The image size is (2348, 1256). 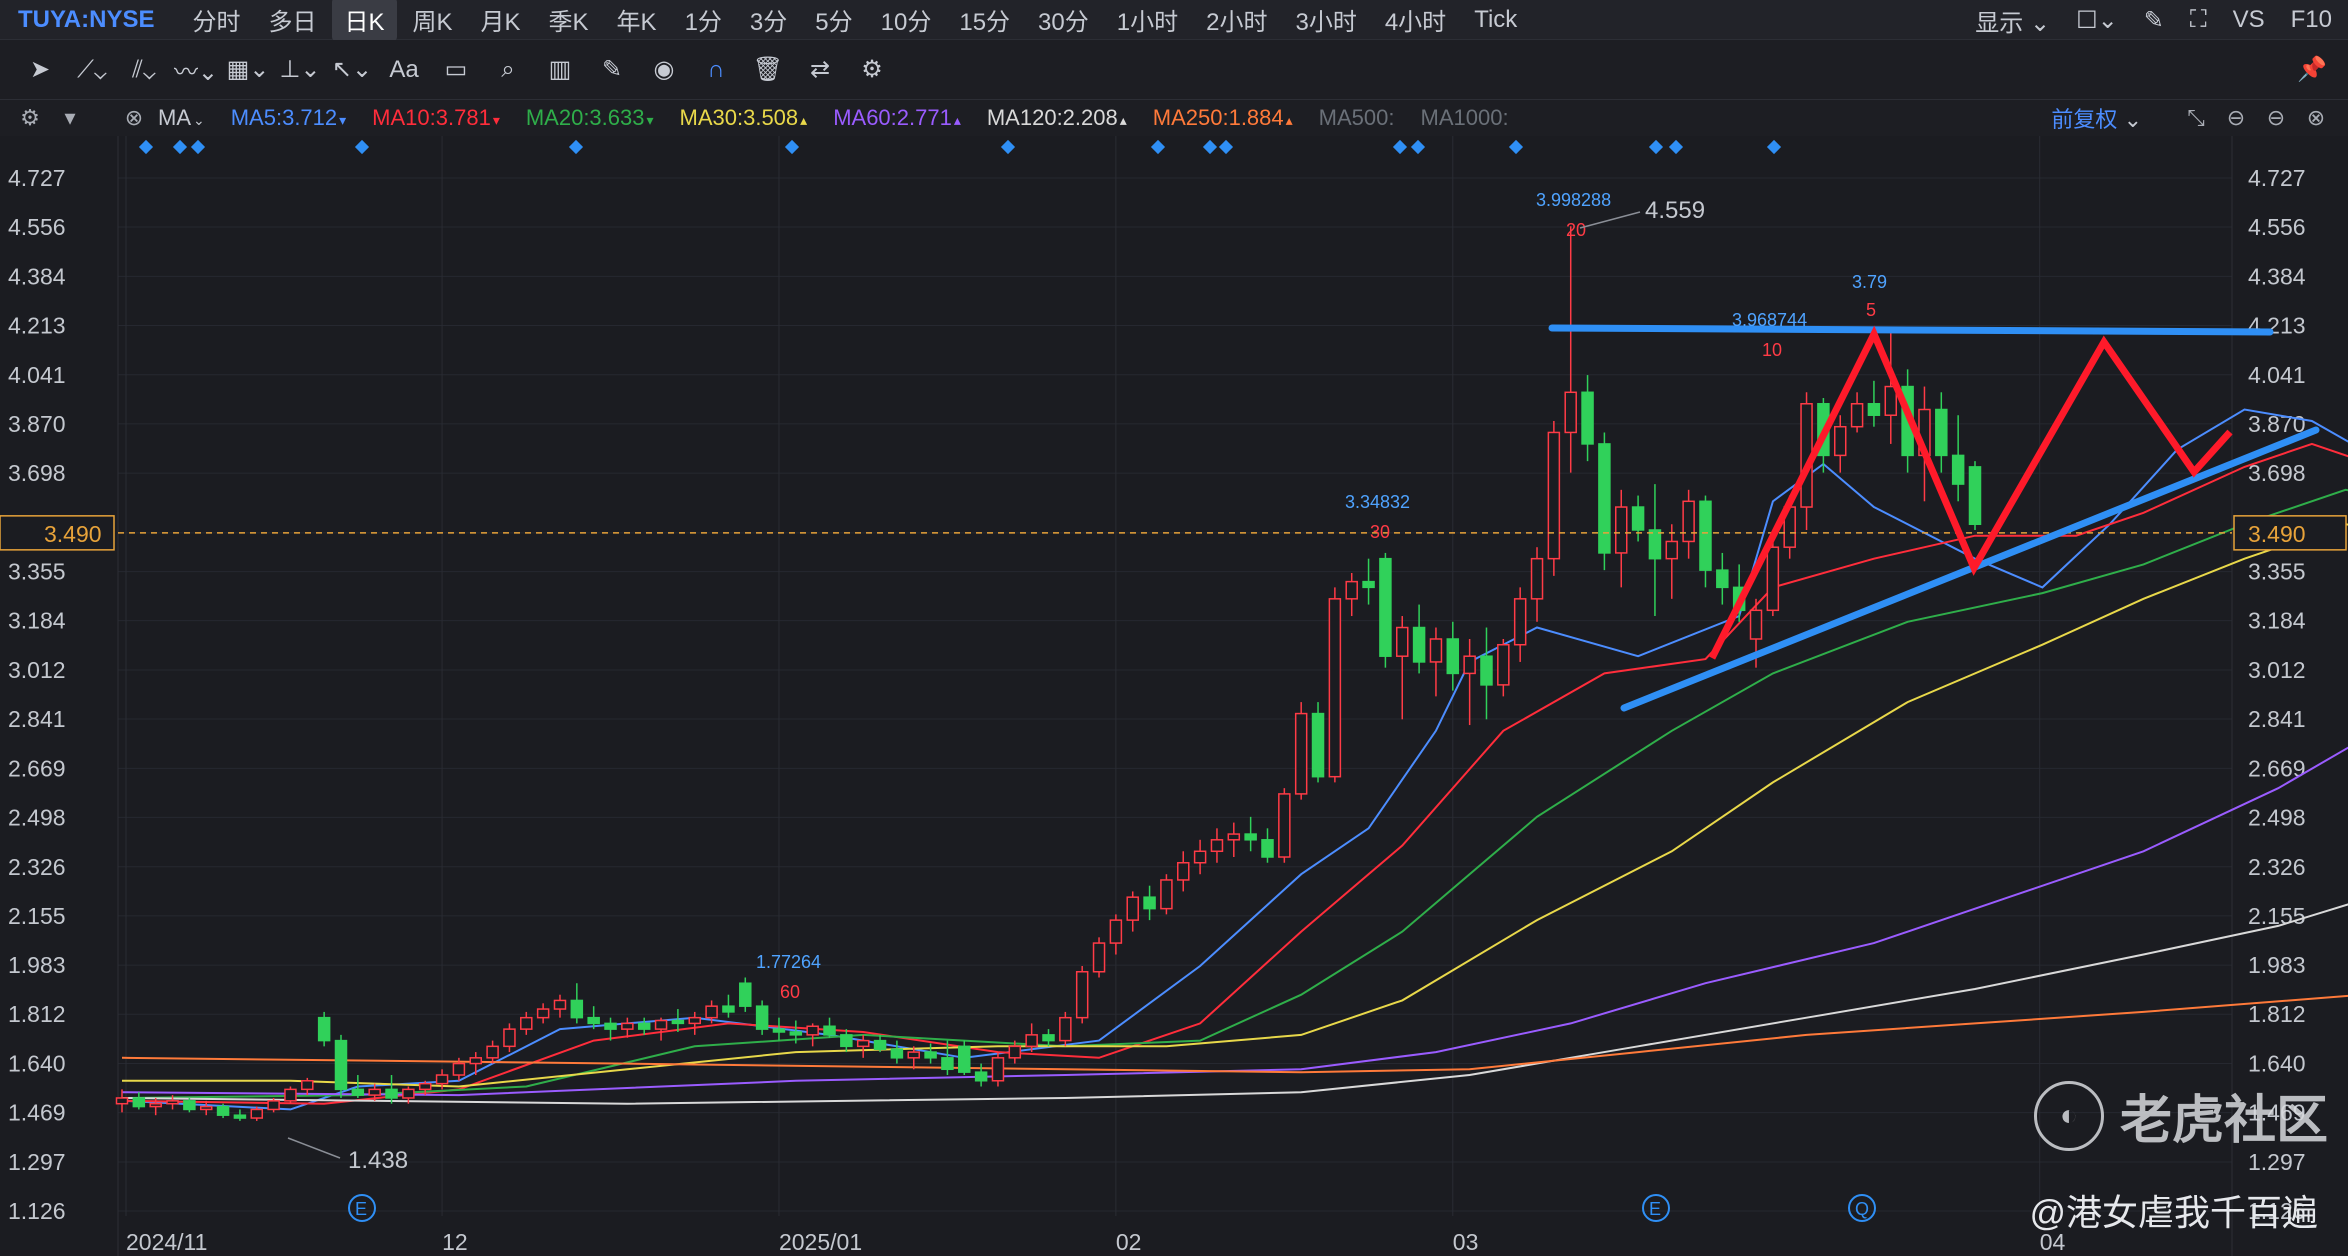 What do you see at coordinates (92, 70) in the screenshot?
I see `line-tool-icon: ⟋⌄` at bounding box center [92, 70].